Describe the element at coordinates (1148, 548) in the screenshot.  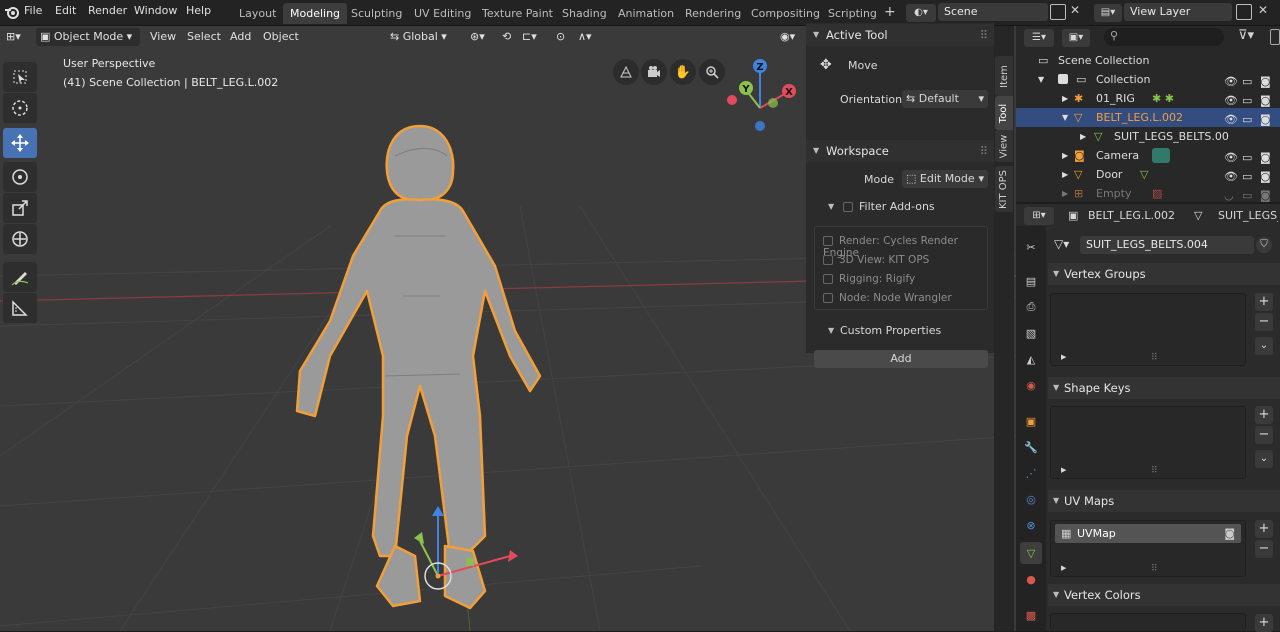
I see `uv-maps-list: ▦ UVMap ◙ ▶ ⠿` at that location.